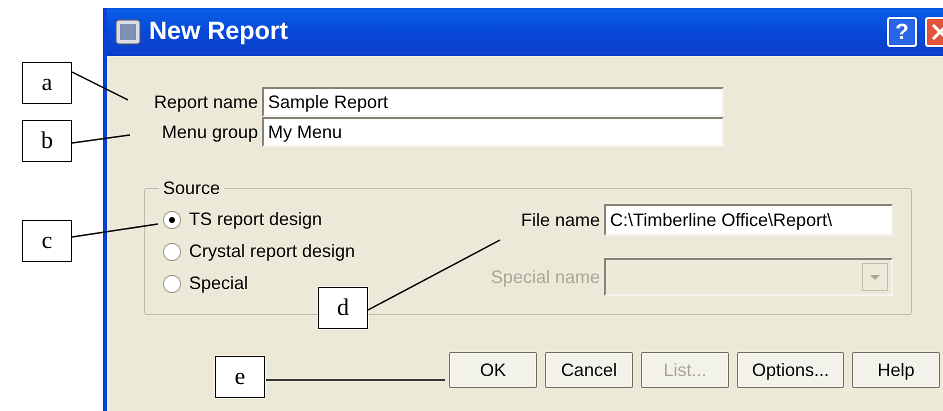 The height and width of the screenshot is (411, 943). Describe the element at coordinates (896, 370) in the screenshot. I see `dialog-button: Help` at that location.